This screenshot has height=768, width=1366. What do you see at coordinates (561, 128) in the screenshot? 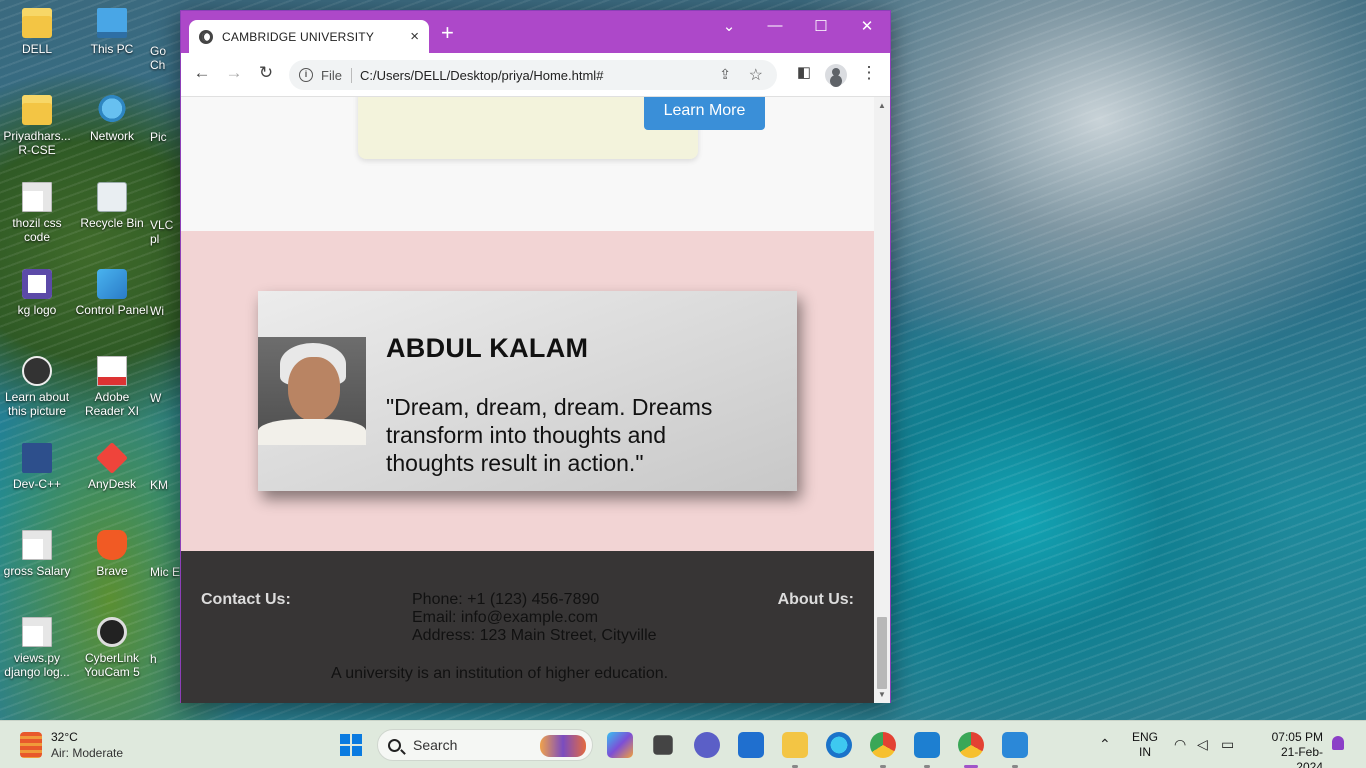
I see `info-card: Learn More` at bounding box center [561, 128].